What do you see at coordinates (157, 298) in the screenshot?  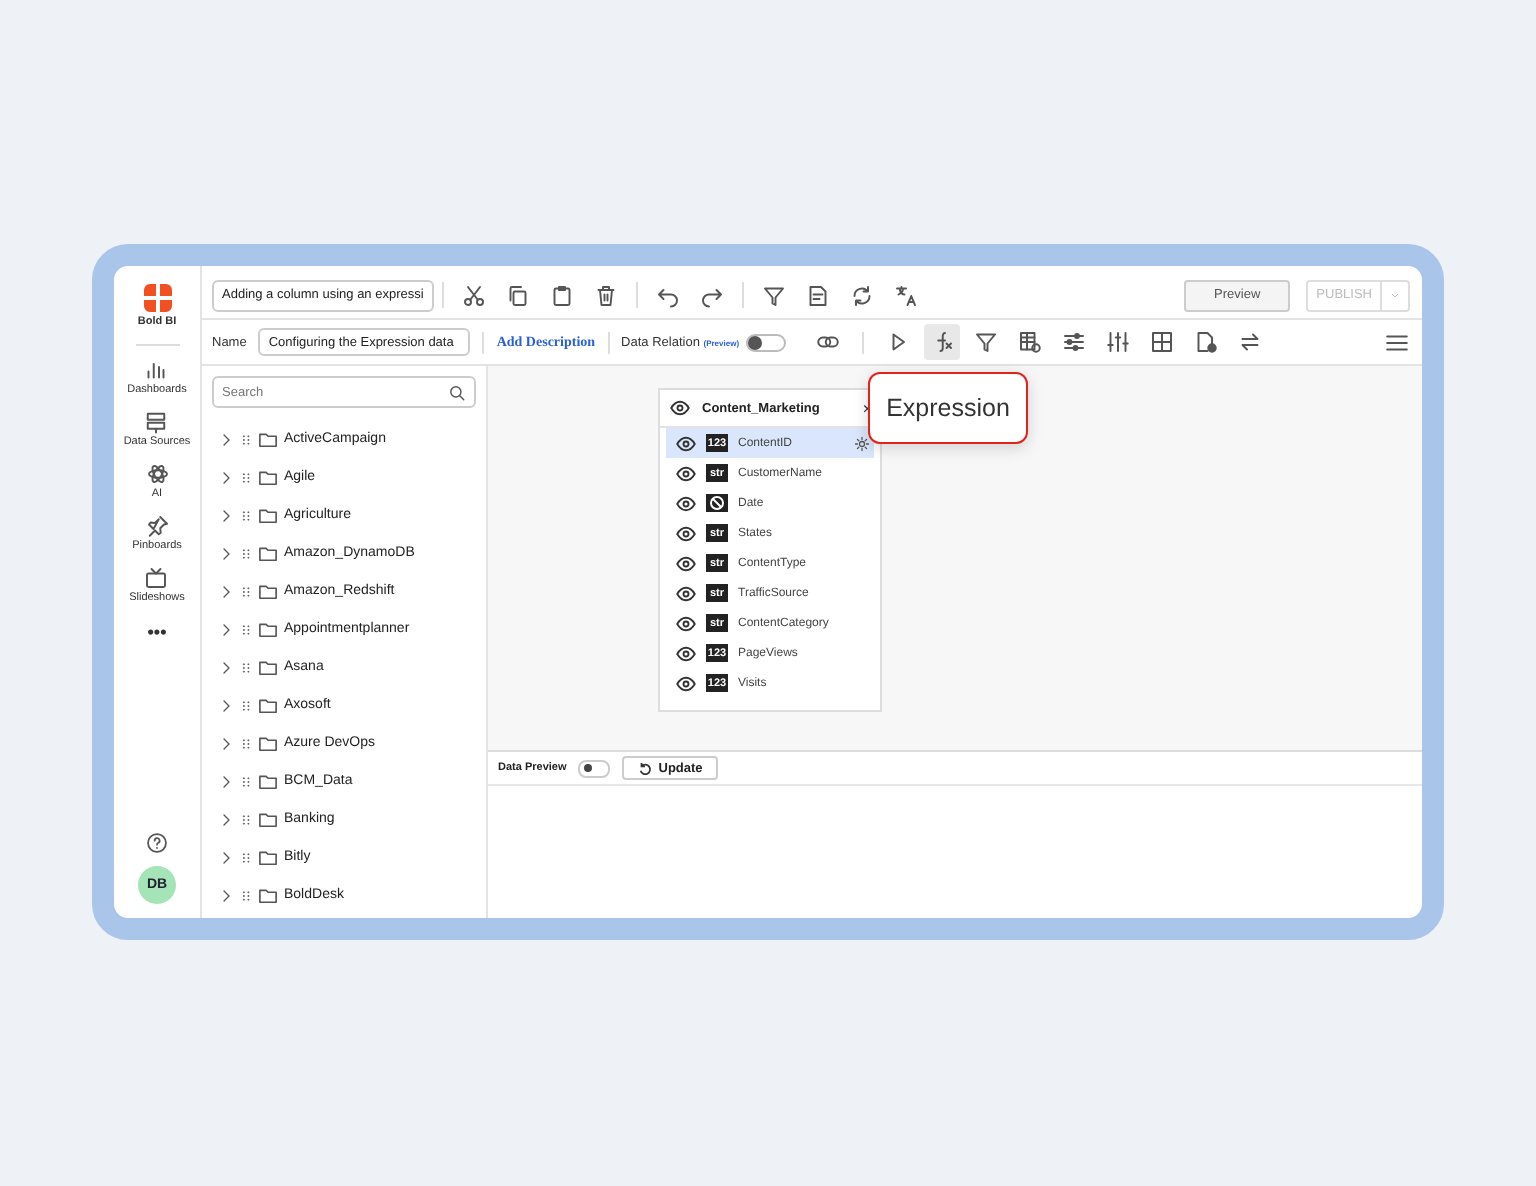 I see `logo-icon` at bounding box center [157, 298].